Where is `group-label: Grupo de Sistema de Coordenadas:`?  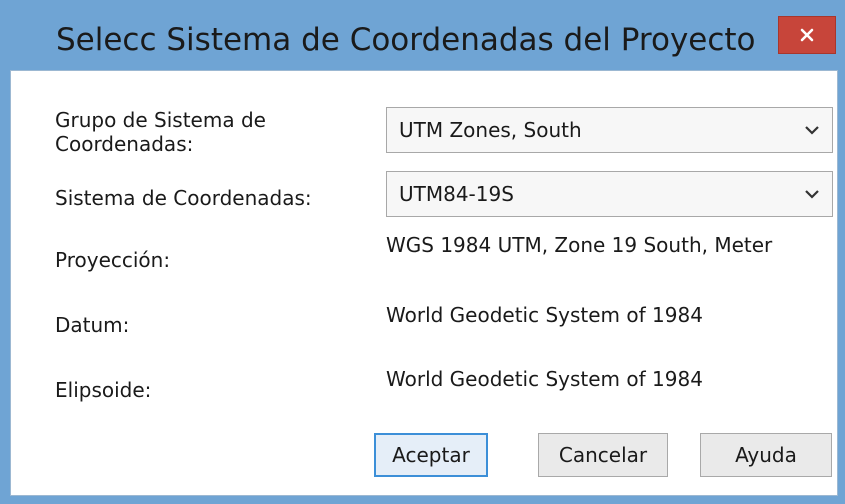 group-label: Grupo de Sistema de Coordenadas: is located at coordinates (160, 132).